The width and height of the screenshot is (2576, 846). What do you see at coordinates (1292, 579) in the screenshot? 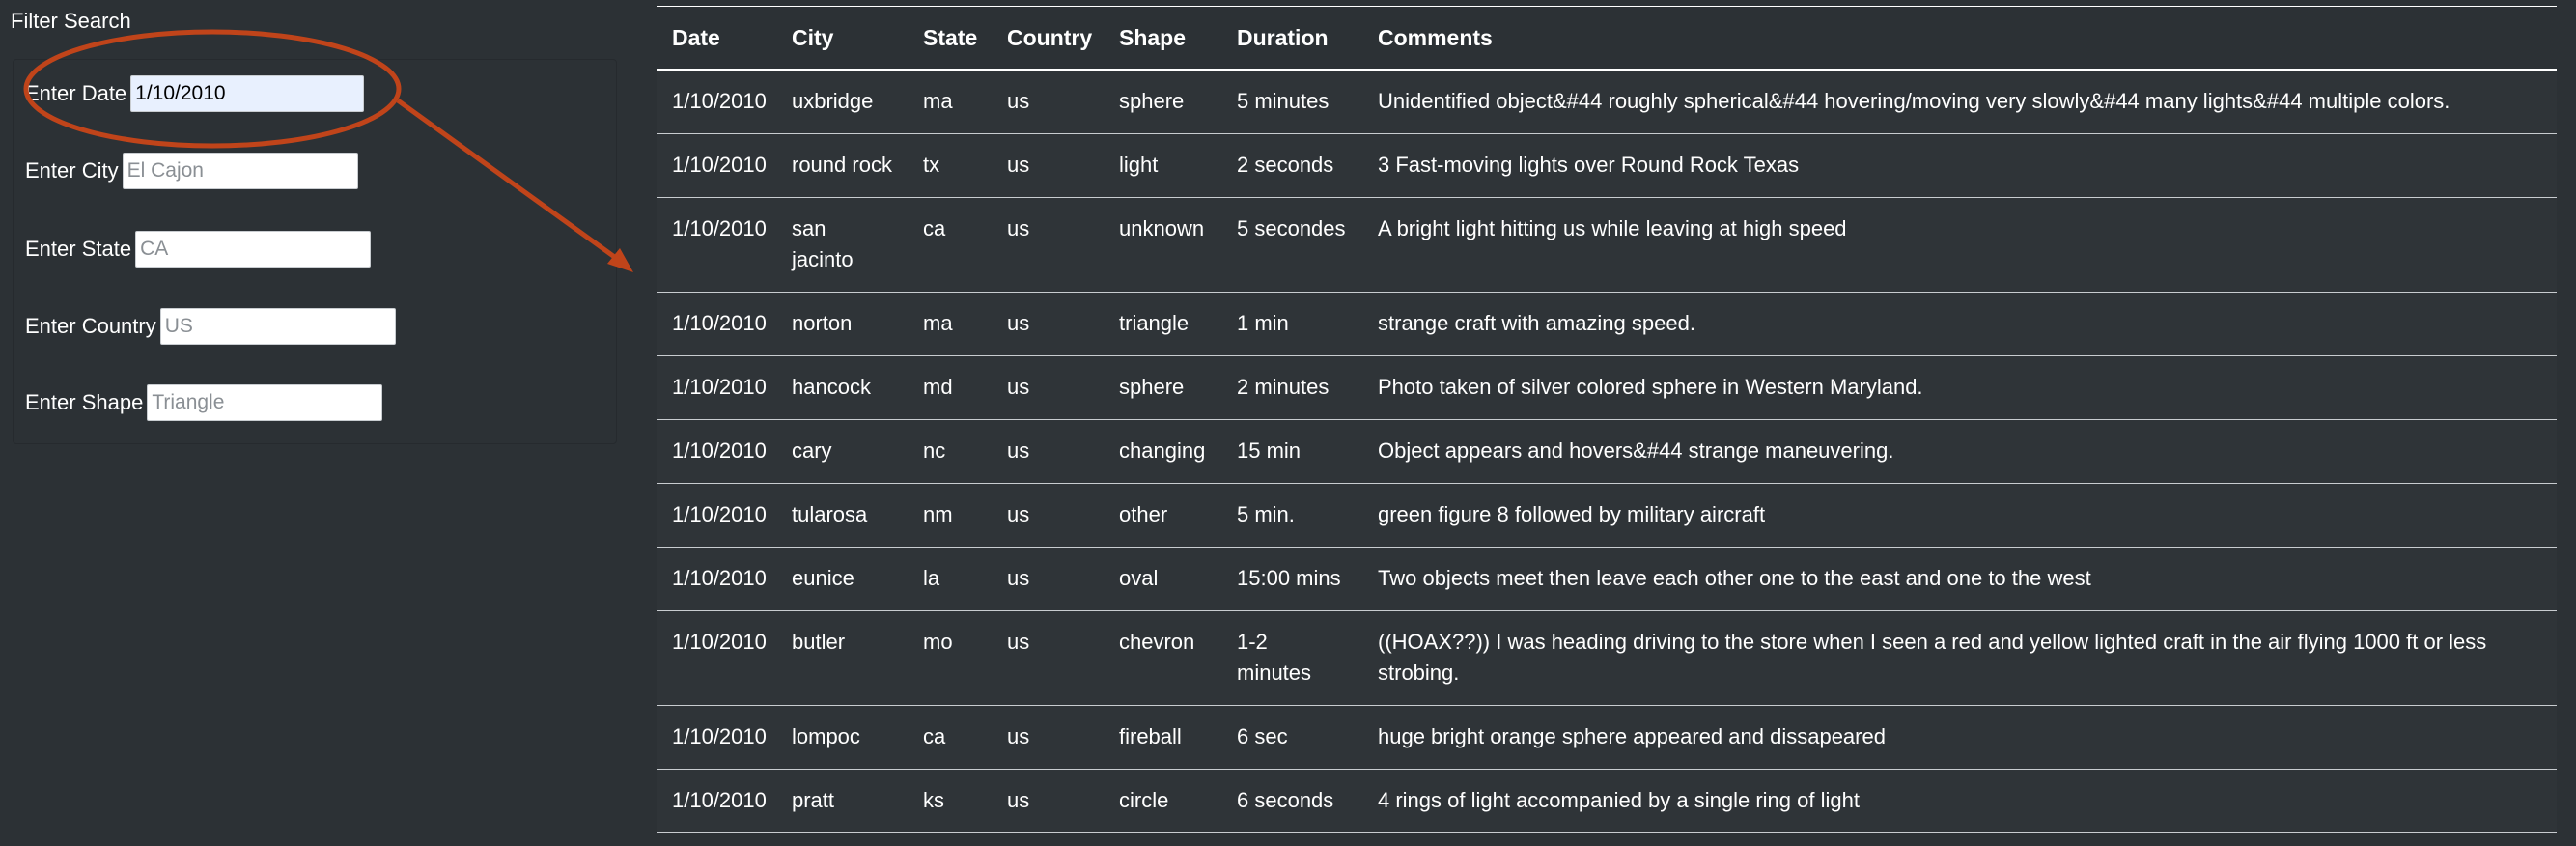
I see `cell-duration: 15:00 mins` at bounding box center [1292, 579].